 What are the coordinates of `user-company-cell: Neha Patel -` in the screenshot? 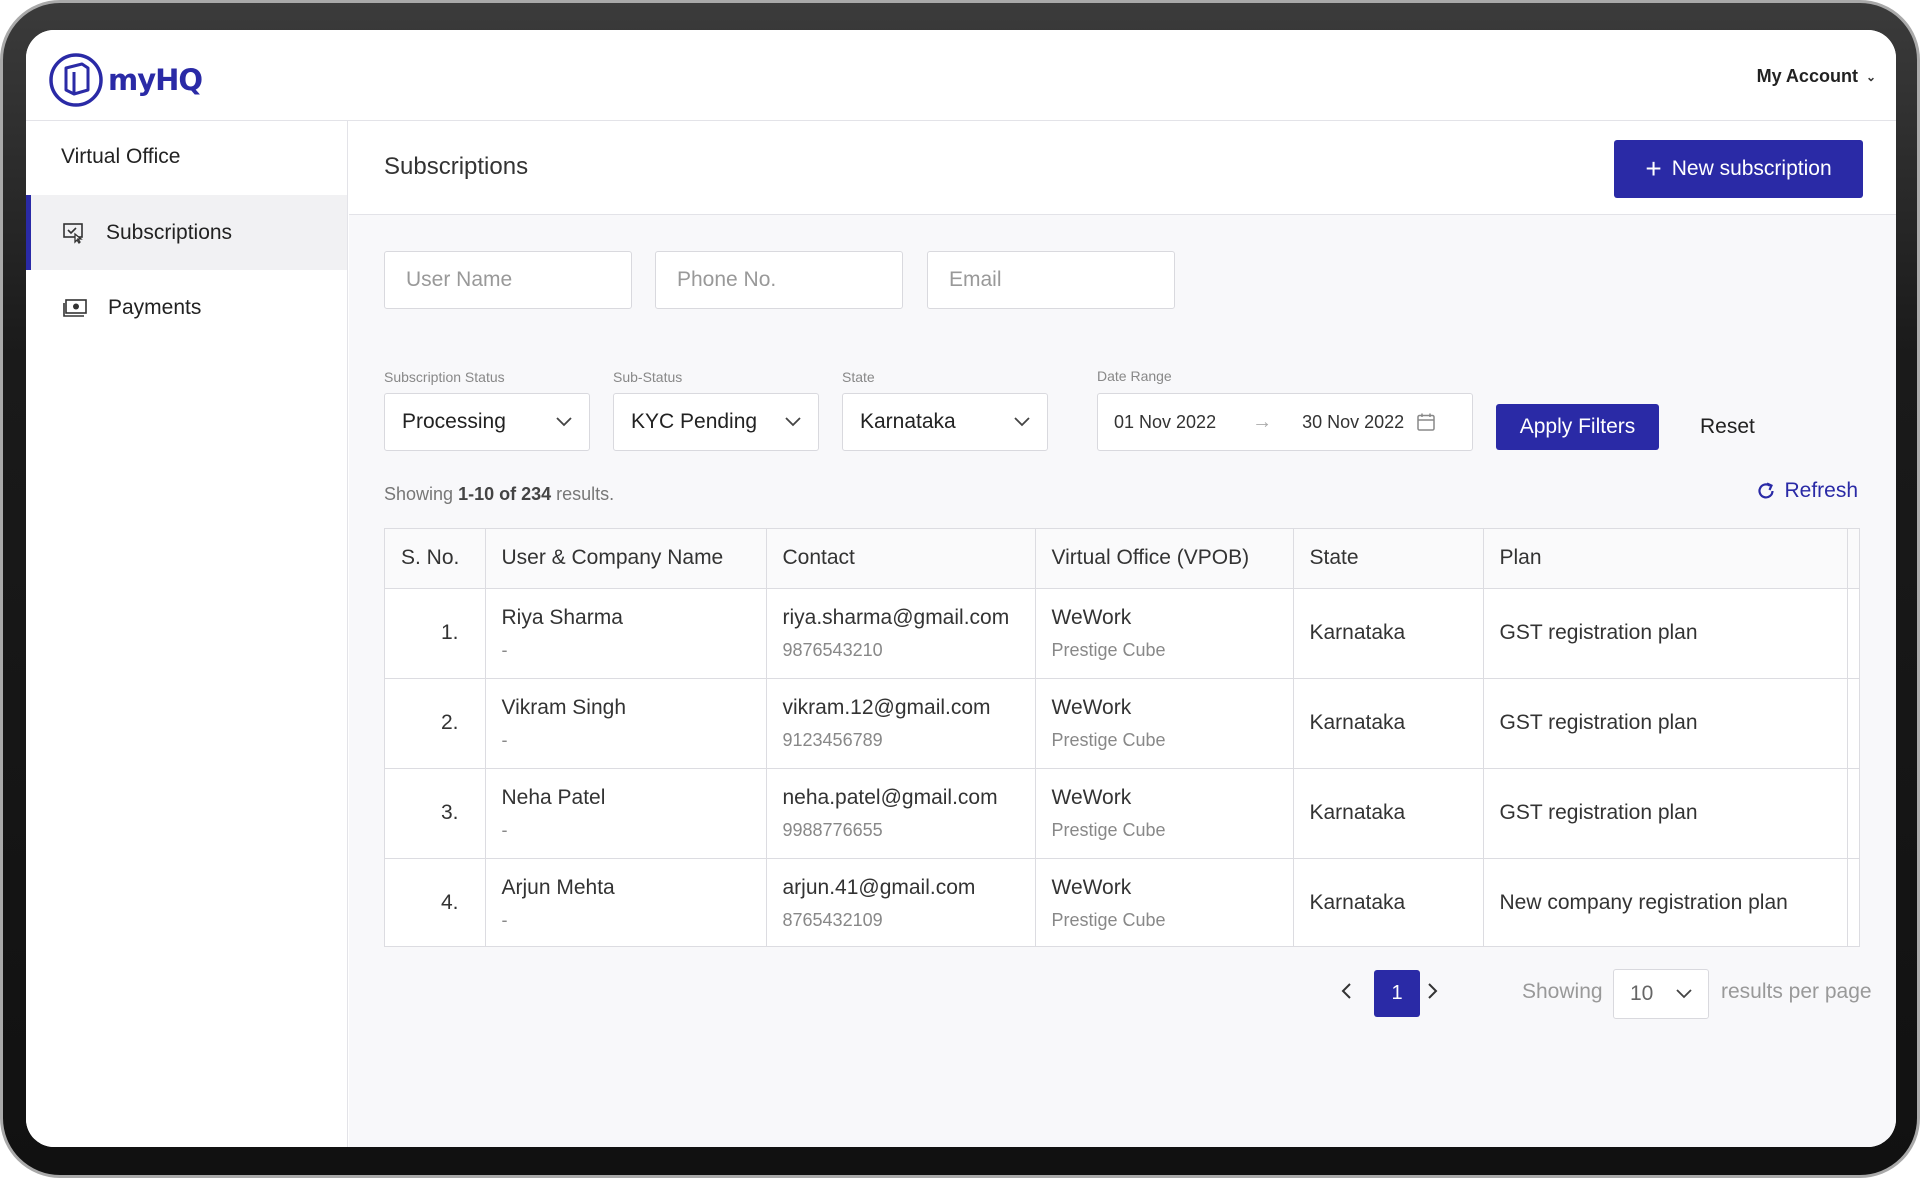 It's located at (626, 813).